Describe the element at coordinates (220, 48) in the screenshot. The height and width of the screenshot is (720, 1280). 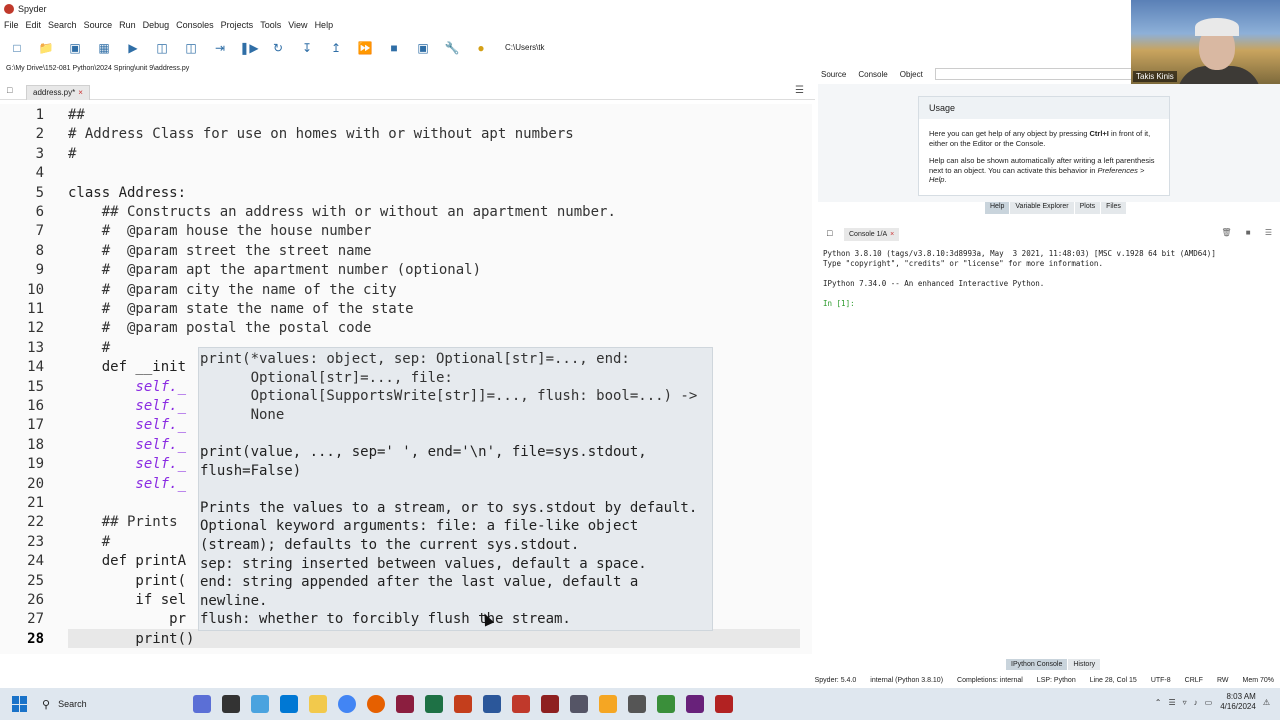
I see `run-selection-icon: ⇥` at that location.